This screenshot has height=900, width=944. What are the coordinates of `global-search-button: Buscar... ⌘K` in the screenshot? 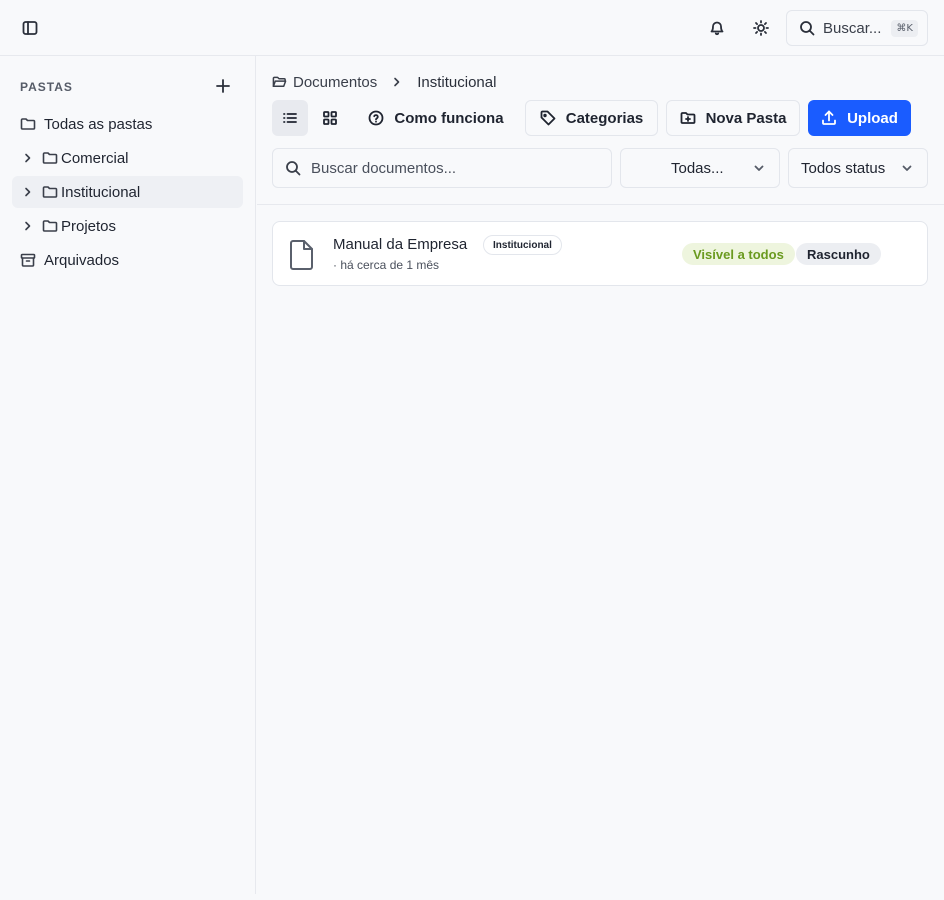 It's located at (857, 28).